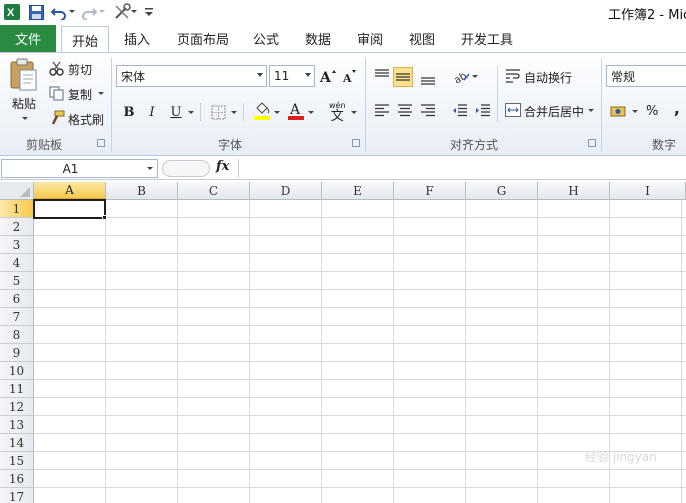 The height and width of the screenshot is (503, 686). Describe the element at coordinates (17, 443) in the screenshot. I see `row-header-14: 14` at that location.